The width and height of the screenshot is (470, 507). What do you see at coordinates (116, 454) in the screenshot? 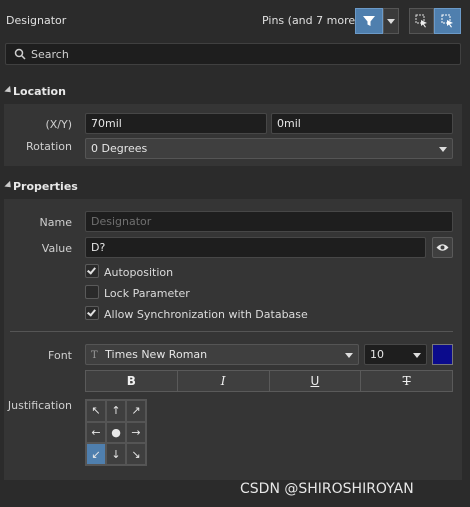
I see `justify-bottom-center-button: ↓` at bounding box center [116, 454].